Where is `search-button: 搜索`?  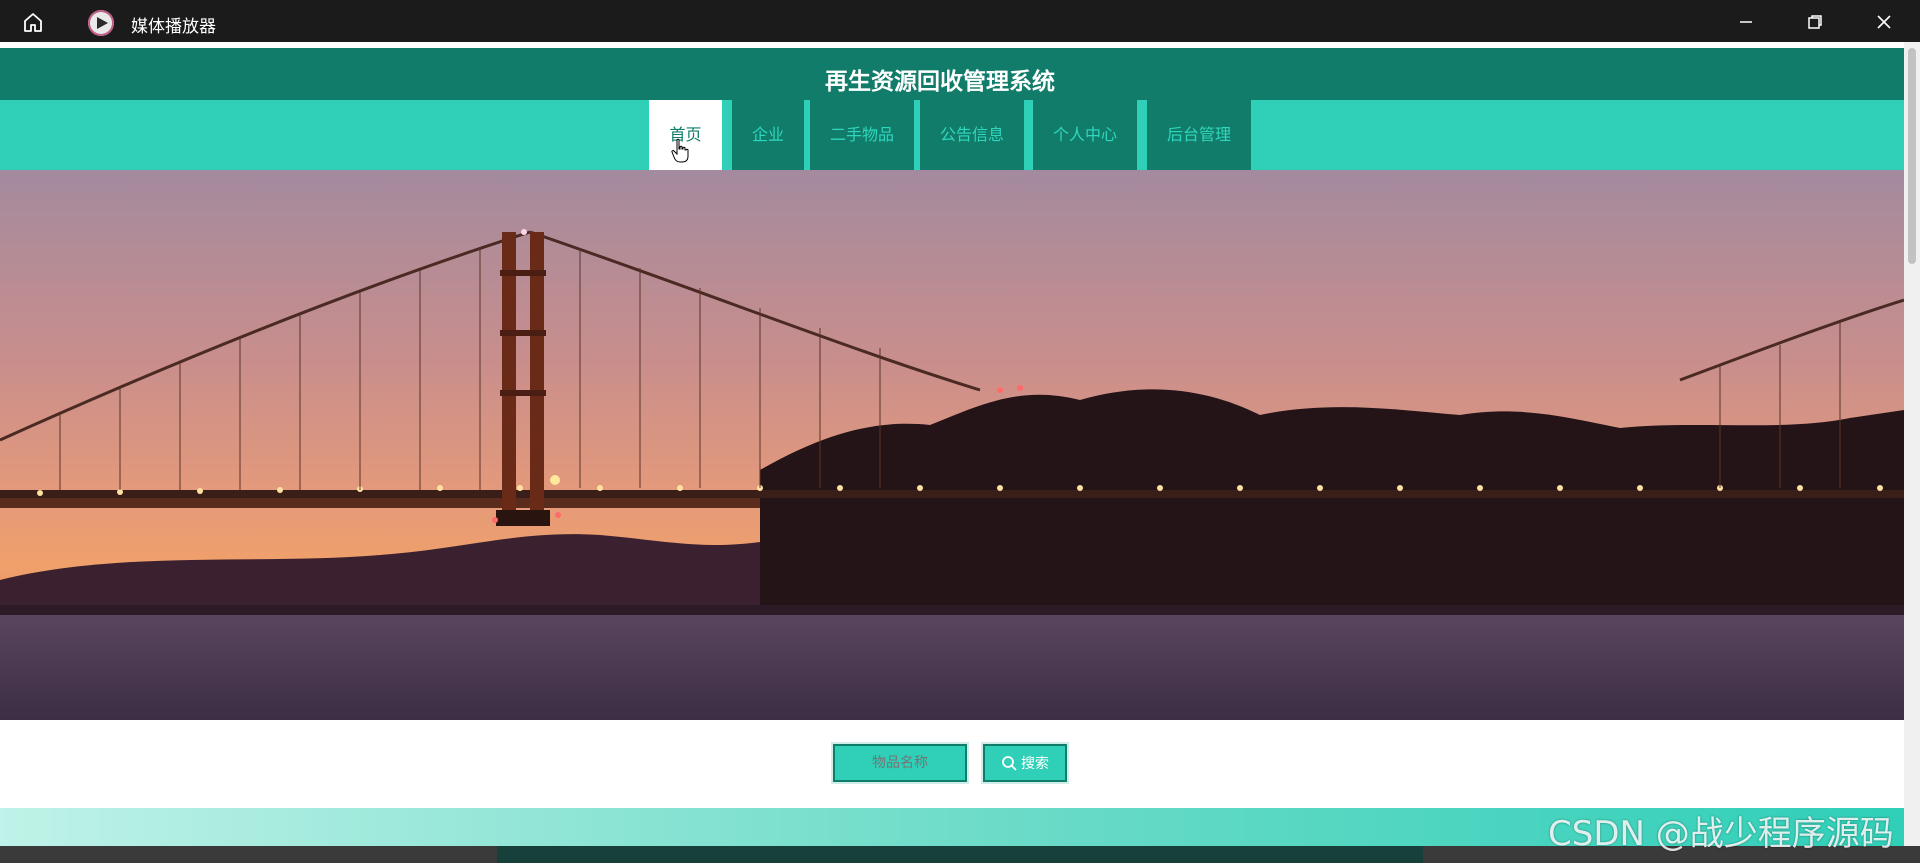
search-button: 搜索 is located at coordinates (1025, 763).